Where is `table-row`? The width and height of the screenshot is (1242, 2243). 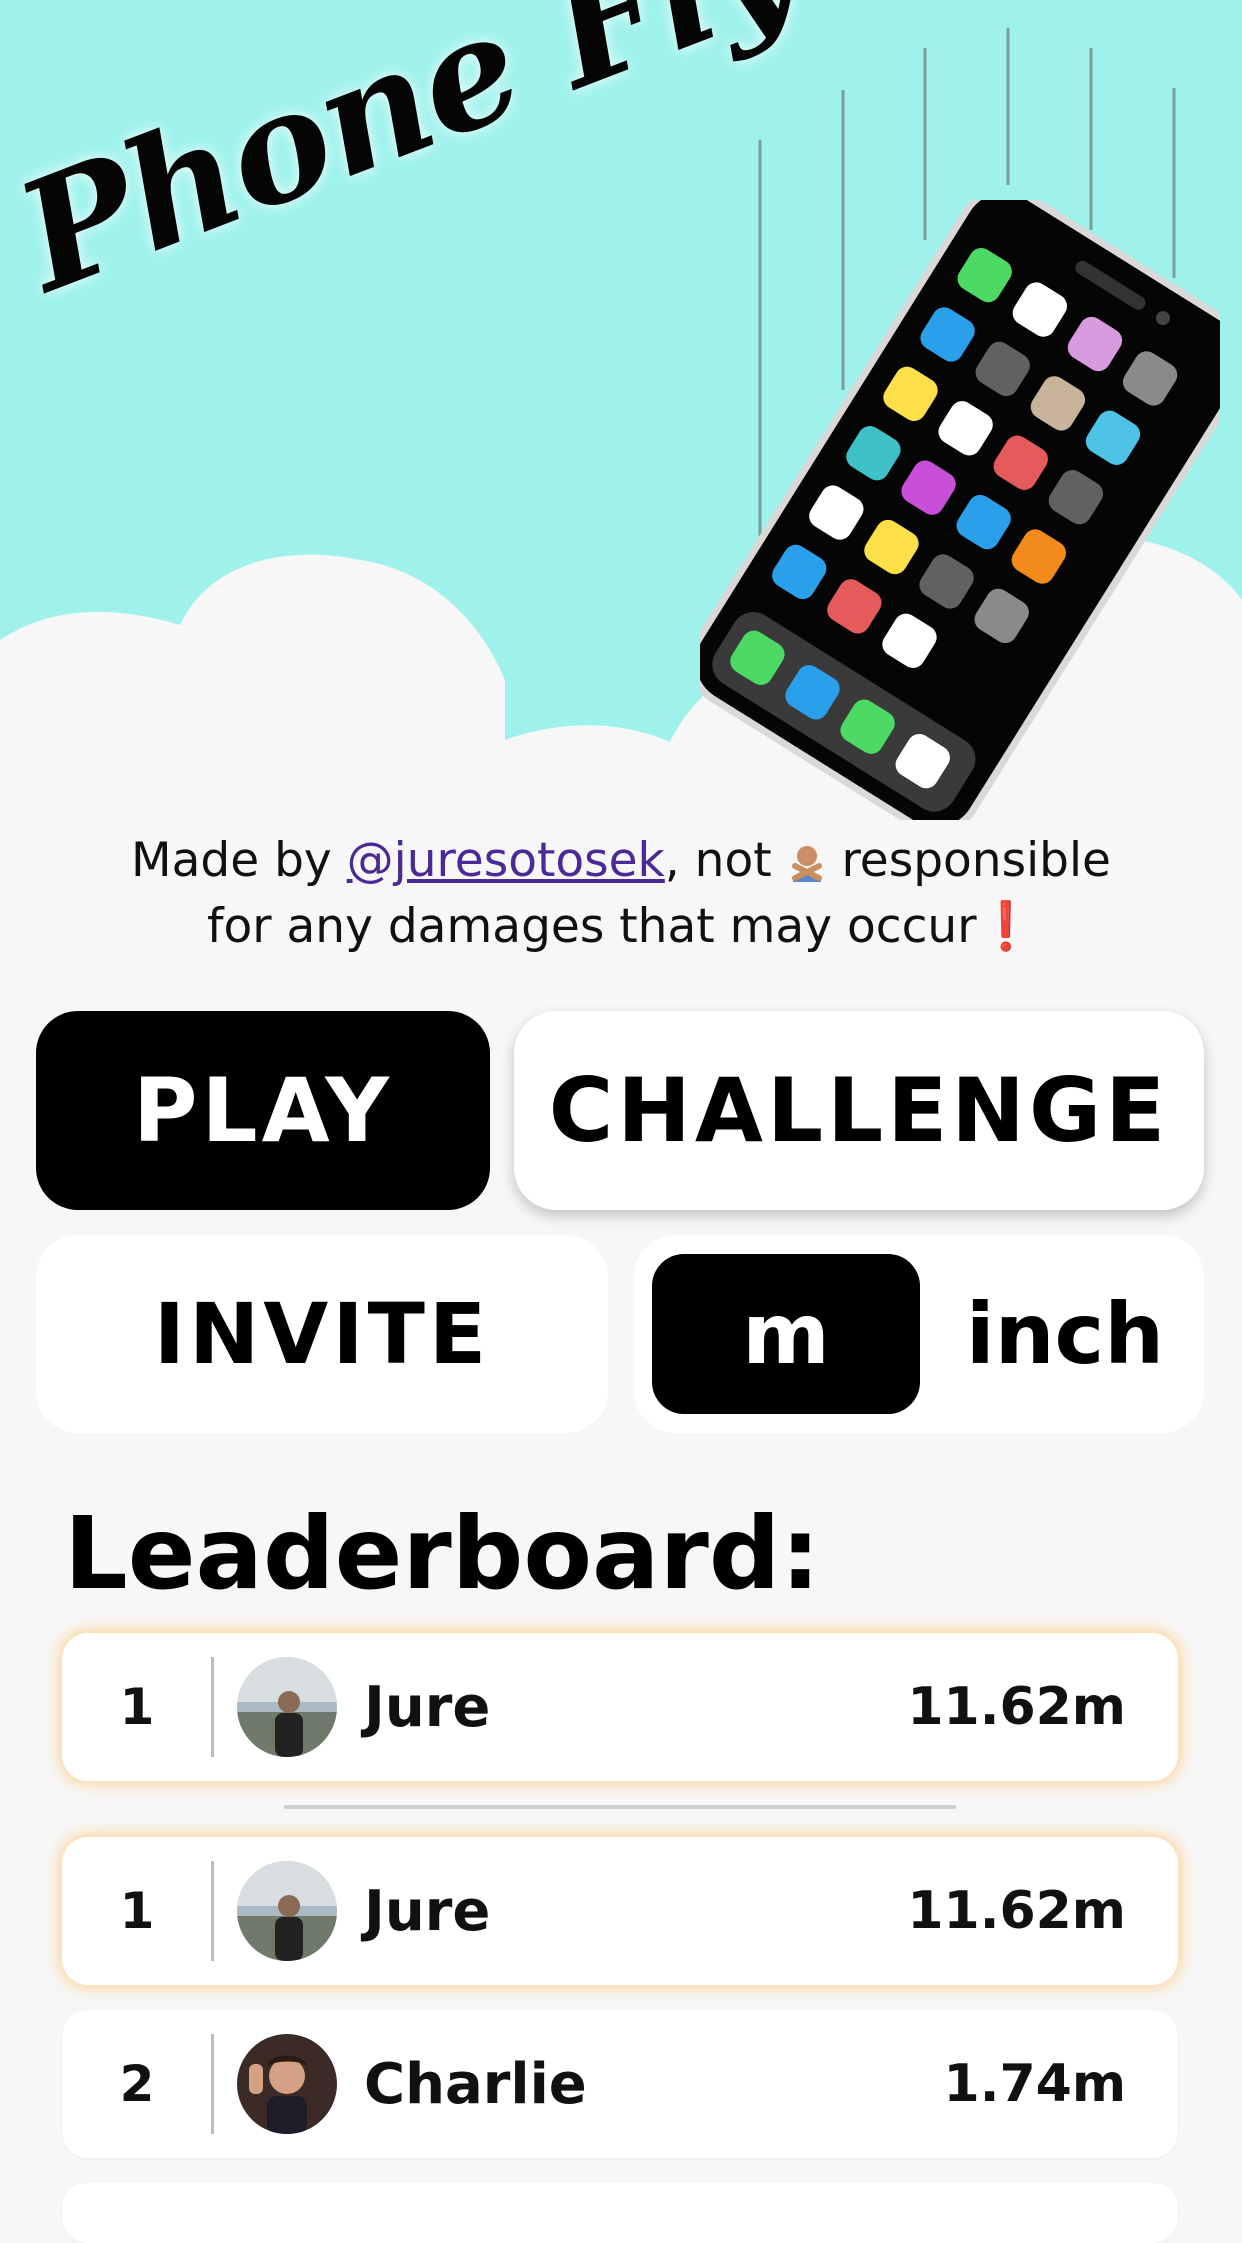 table-row is located at coordinates (620, 2213).